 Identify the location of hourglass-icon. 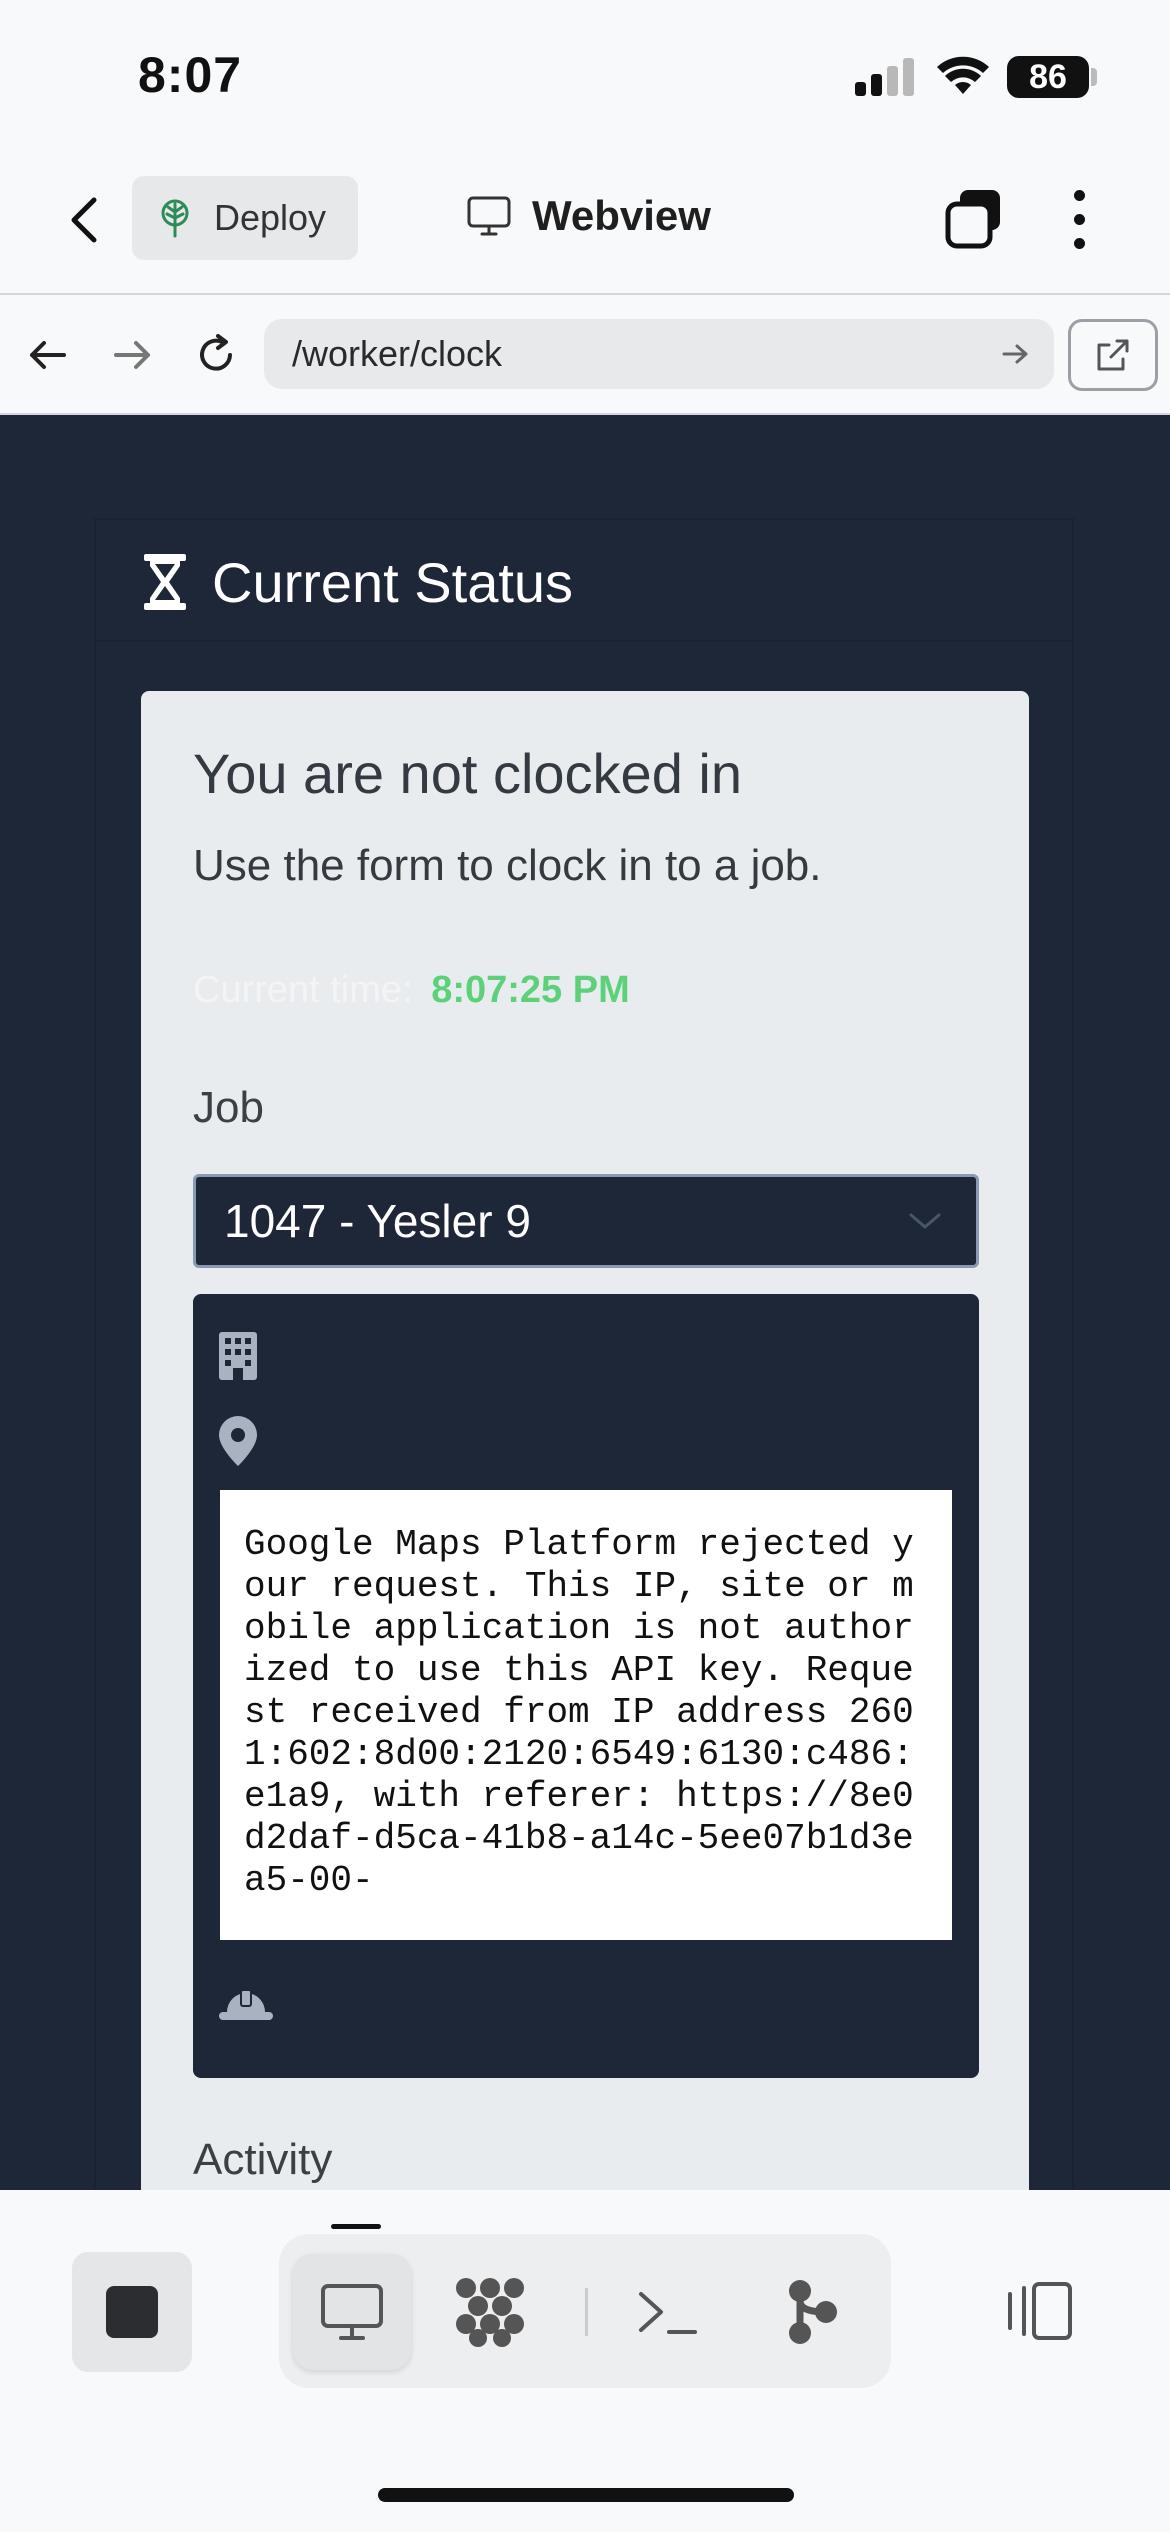
(165, 582).